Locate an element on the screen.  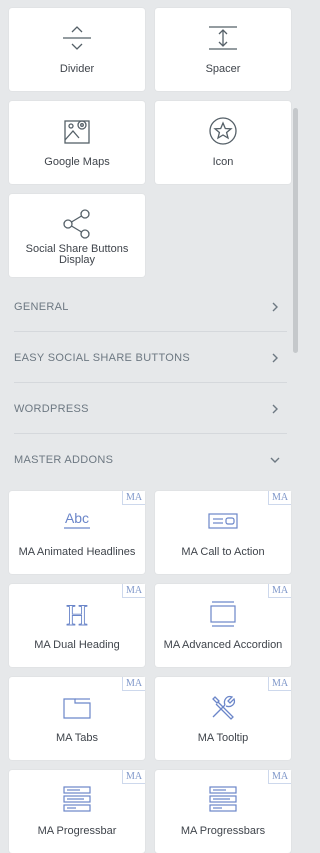
widget-google-maps: Google Maps is located at coordinates (77, 142).